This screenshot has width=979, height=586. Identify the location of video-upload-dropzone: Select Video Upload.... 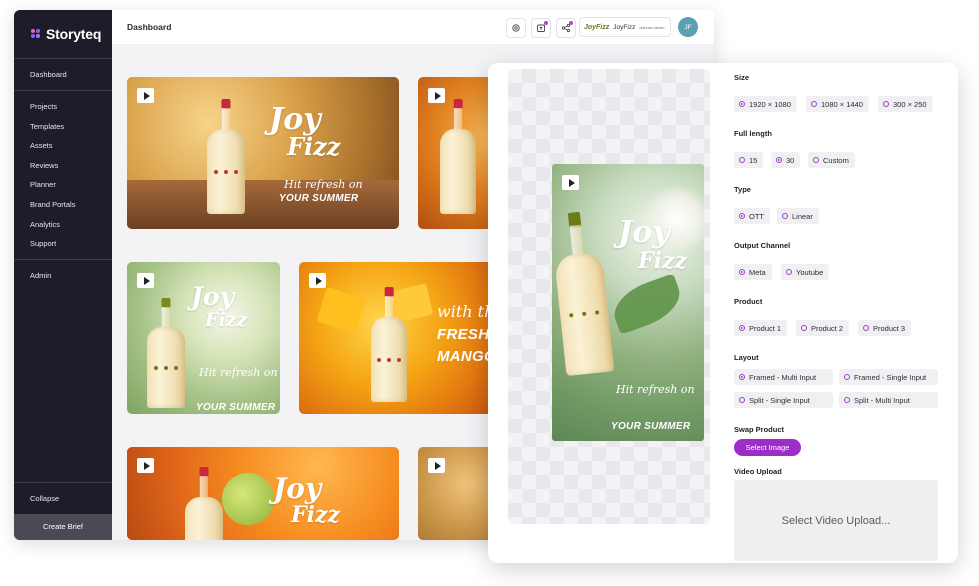
(836, 520).